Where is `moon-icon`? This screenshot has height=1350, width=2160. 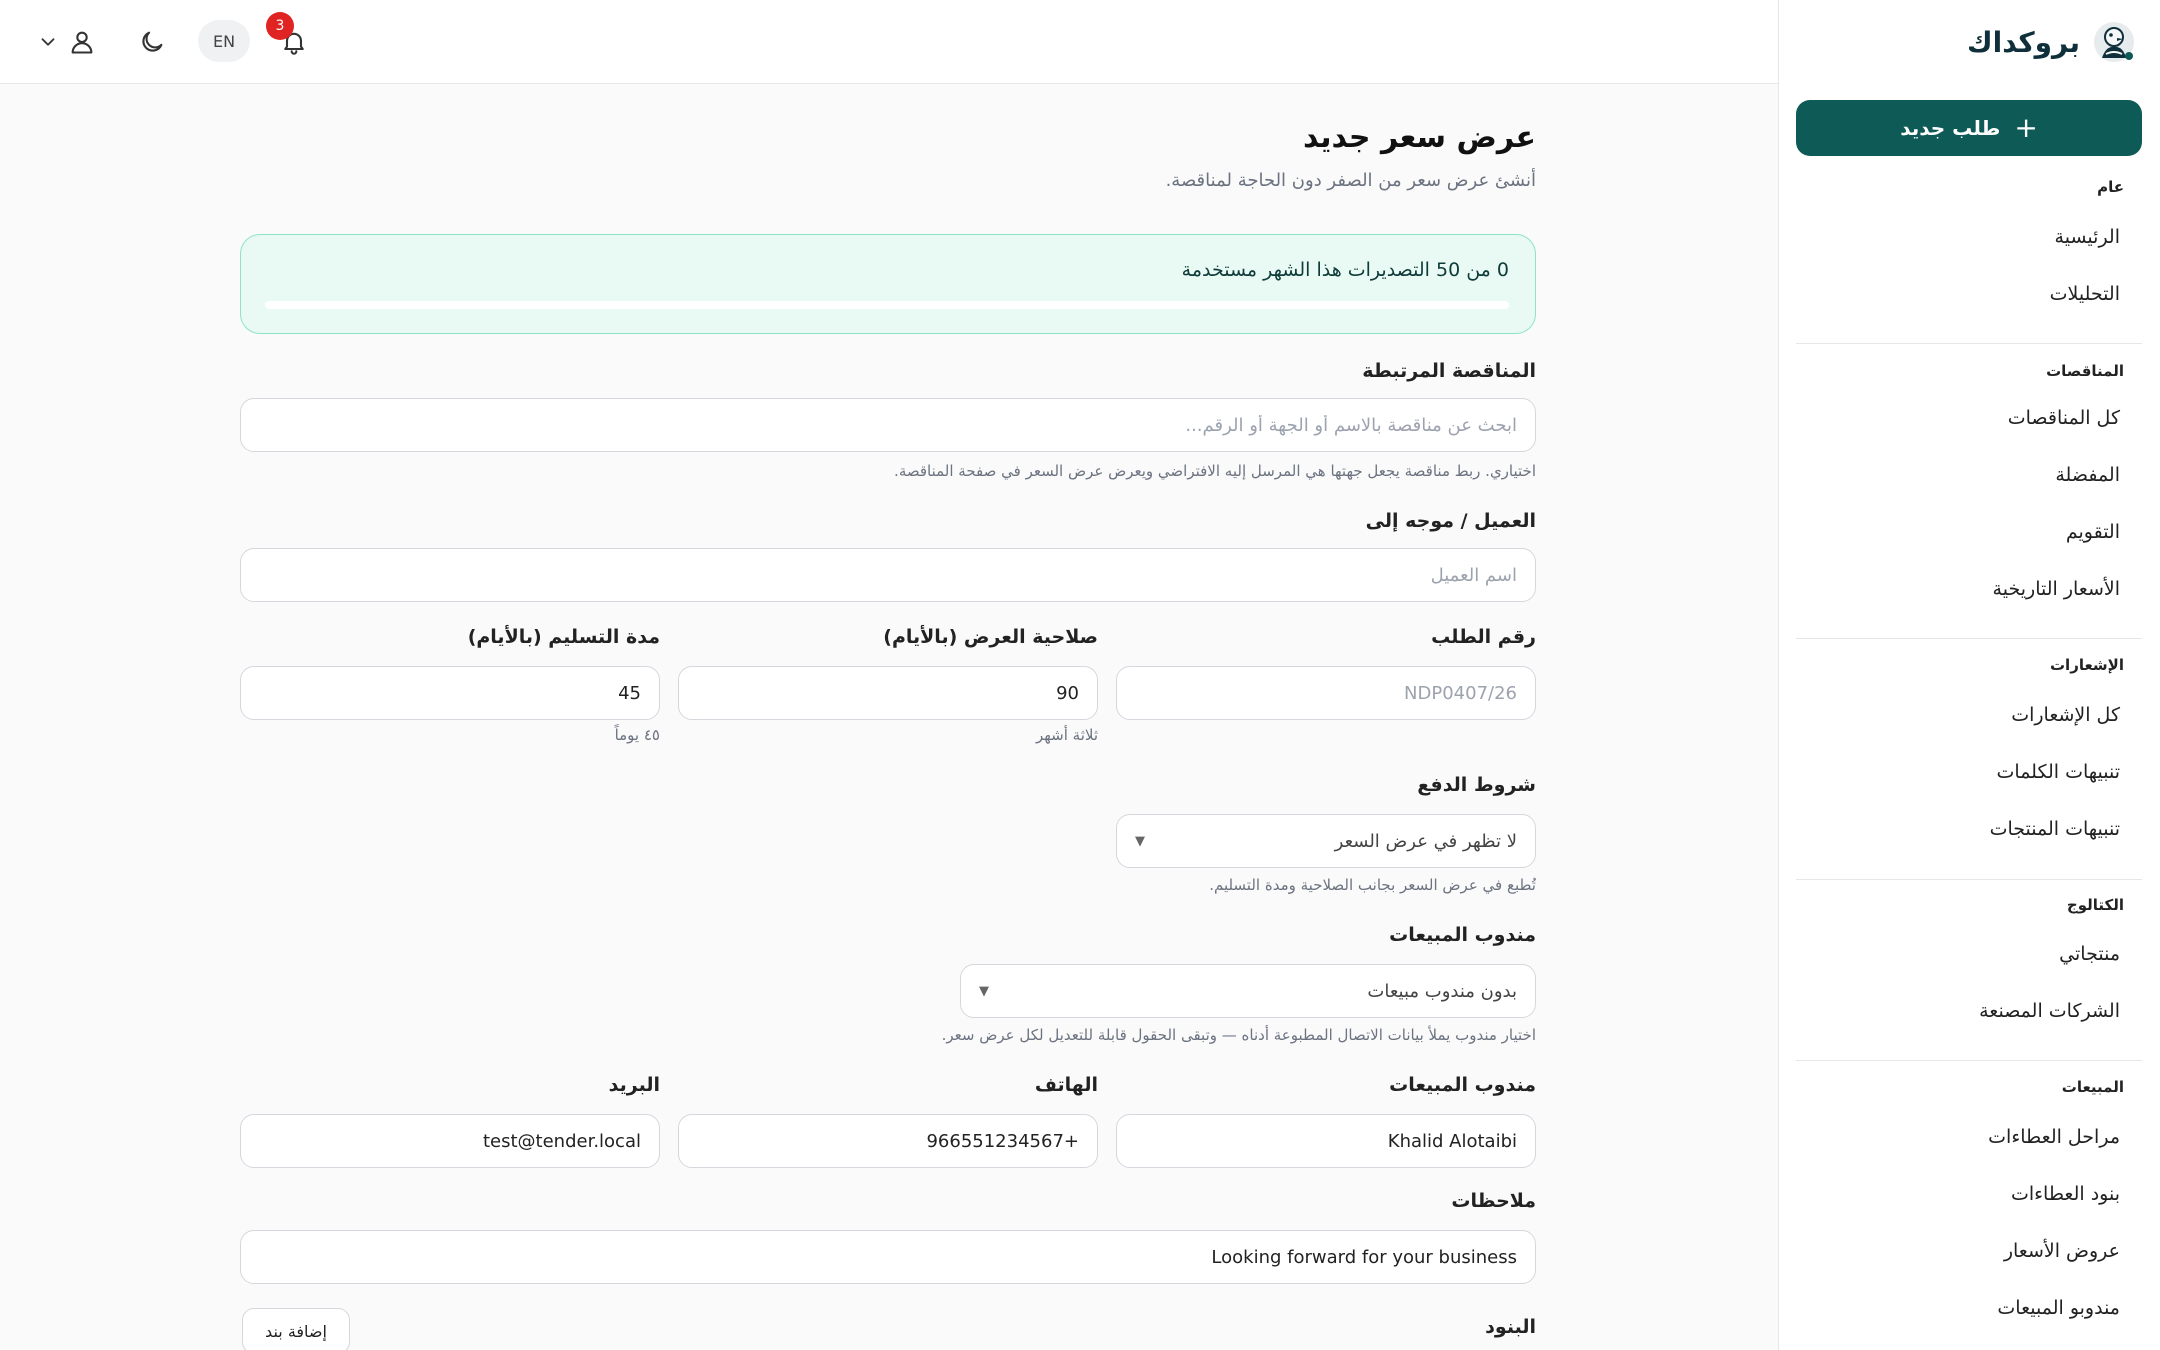 moon-icon is located at coordinates (152, 42).